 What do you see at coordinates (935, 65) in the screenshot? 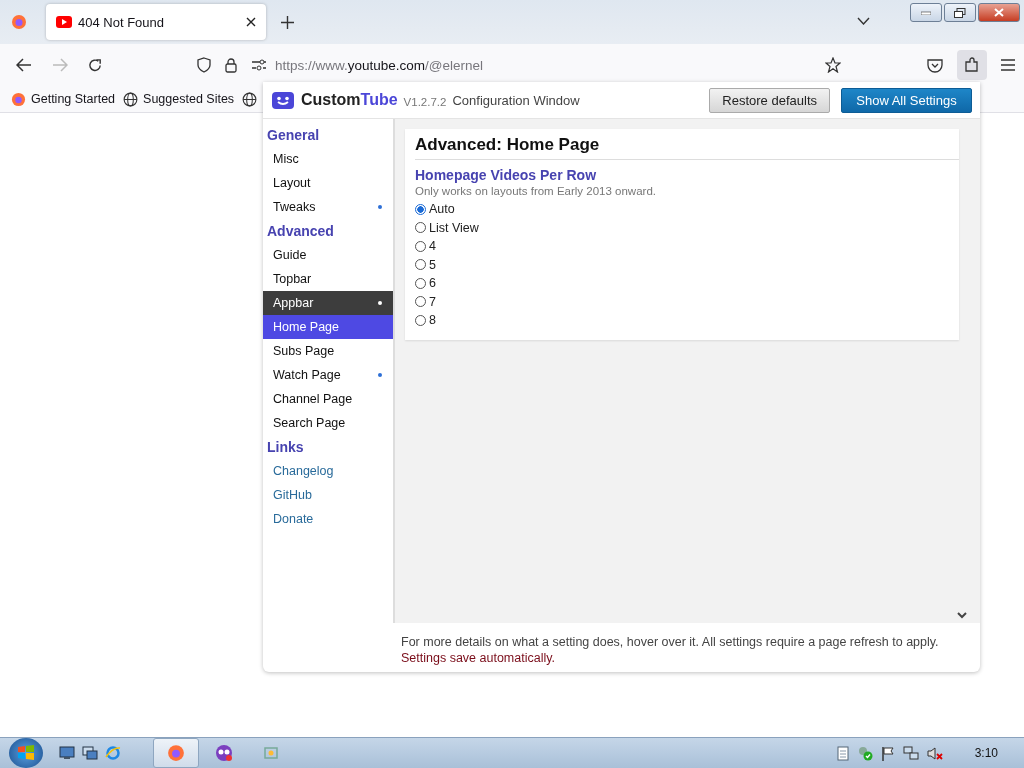
I see `pocket-icon` at bounding box center [935, 65].